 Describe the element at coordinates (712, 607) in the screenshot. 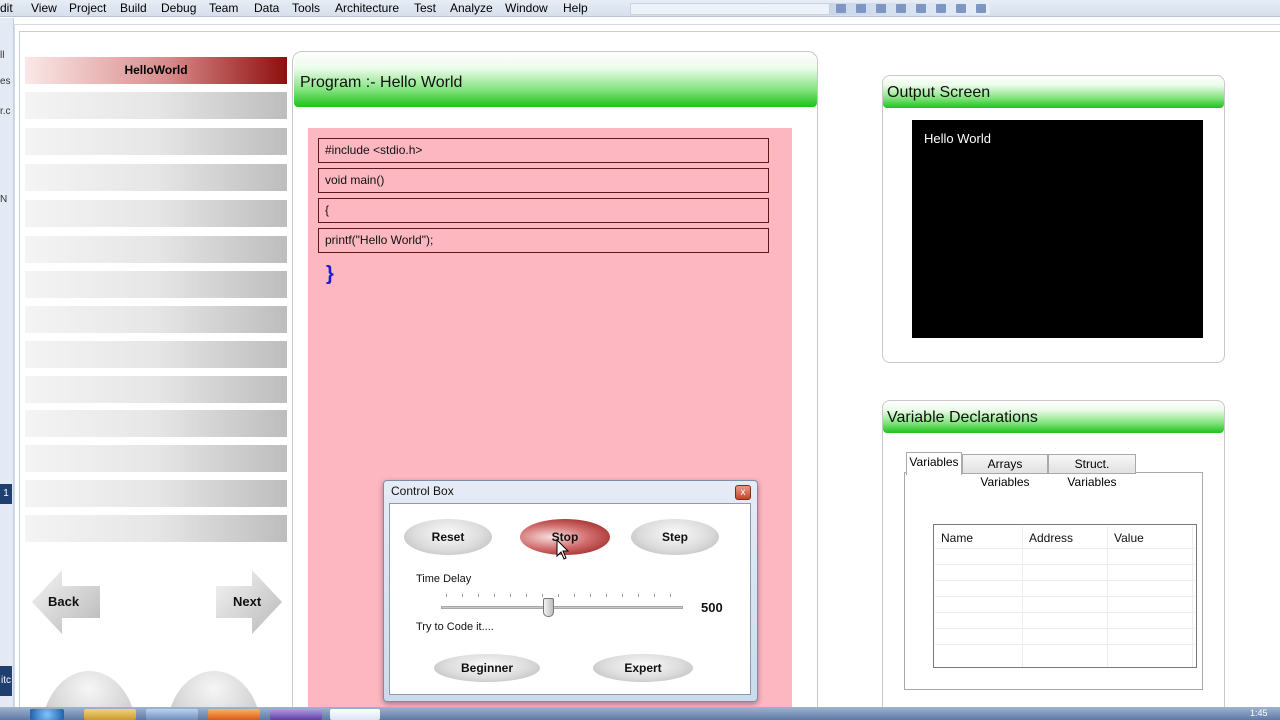

I see `time-delay-value: 500` at that location.